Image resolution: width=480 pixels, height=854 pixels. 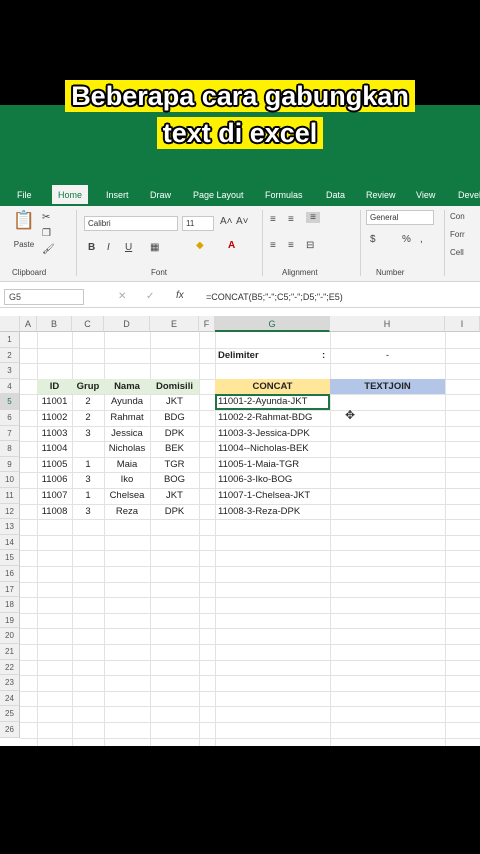 I want to click on cell-concat: 11004--Nicholas-BEK, so click(x=272, y=449).